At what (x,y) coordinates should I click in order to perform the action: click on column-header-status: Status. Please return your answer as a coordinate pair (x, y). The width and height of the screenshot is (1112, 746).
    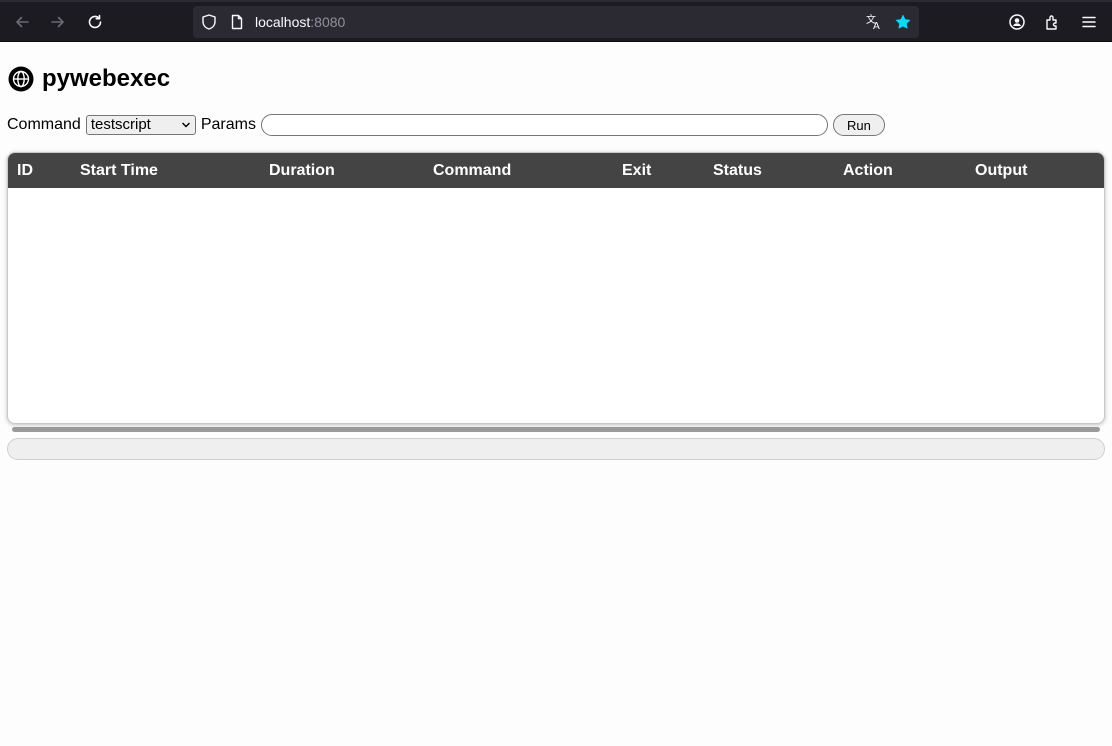
    Looking at the image, I should click on (737, 171).